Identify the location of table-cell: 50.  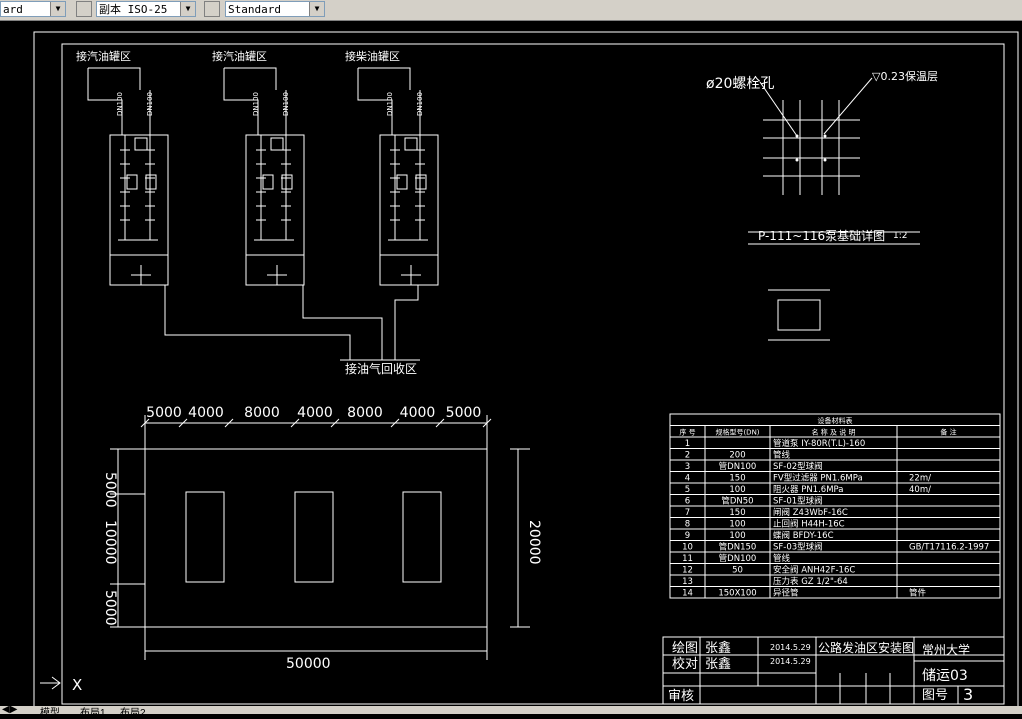
(737, 571).